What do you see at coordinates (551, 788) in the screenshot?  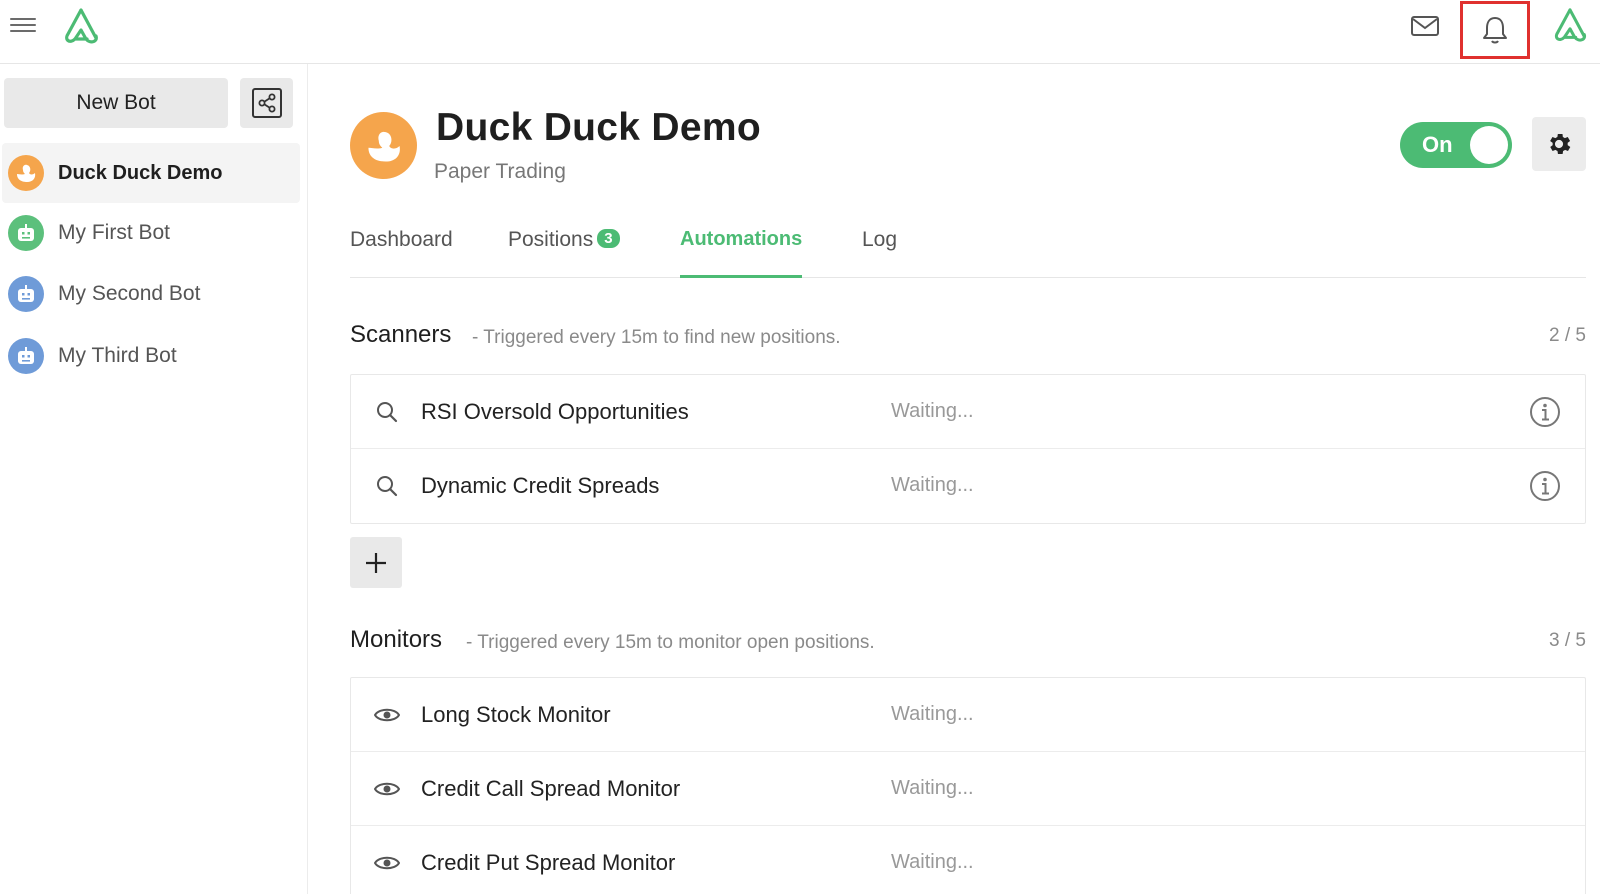 I see `monitor-name: Credit Call Spread Monitor` at bounding box center [551, 788].